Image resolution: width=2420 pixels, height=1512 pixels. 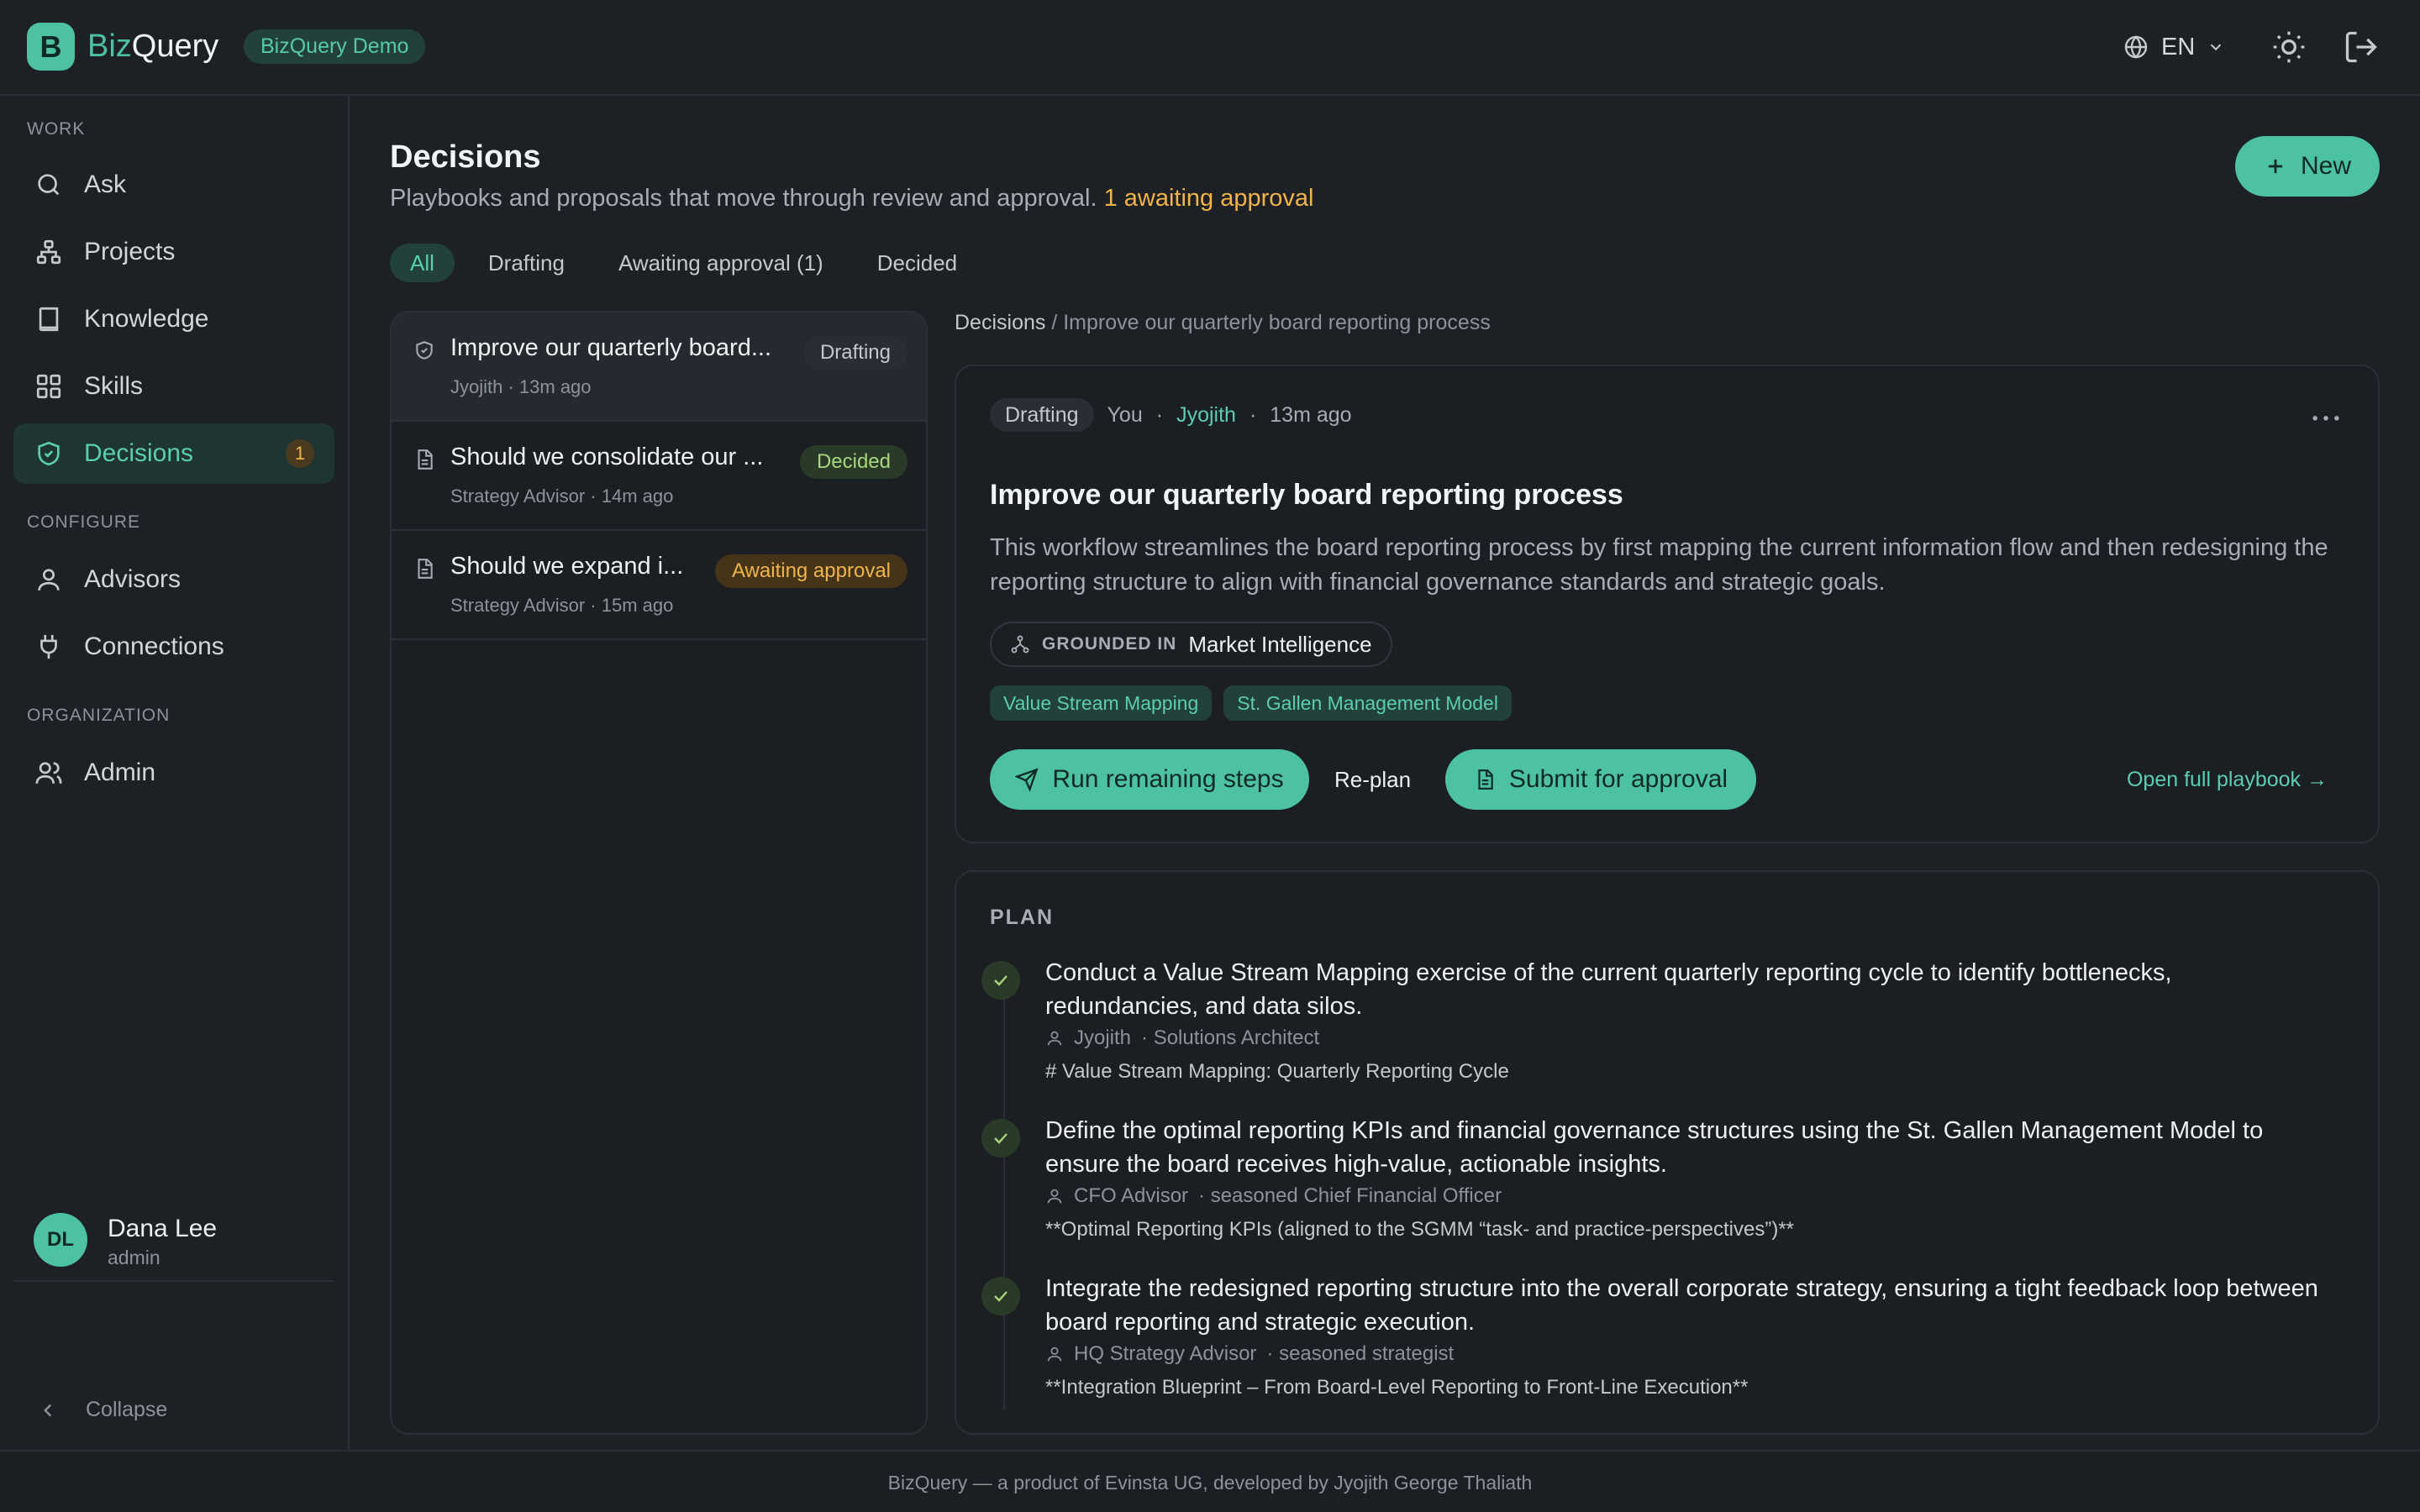 What do you see at coordinates (1367, 703) in the screenshot?
I see `tag: St. Gallen Management Model` at bounding box center [1367, 703].